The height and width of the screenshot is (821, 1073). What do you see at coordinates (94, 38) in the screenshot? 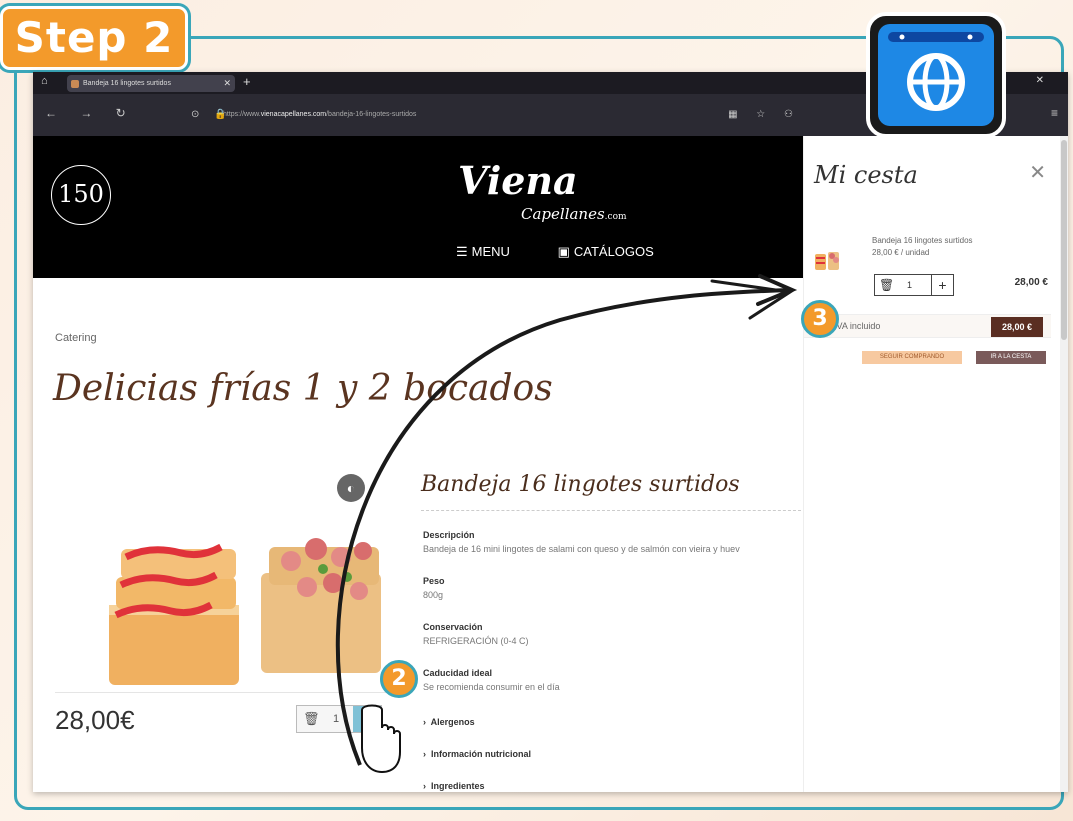
I see `step-badge: Step 2` at bounding box center [94, 38].